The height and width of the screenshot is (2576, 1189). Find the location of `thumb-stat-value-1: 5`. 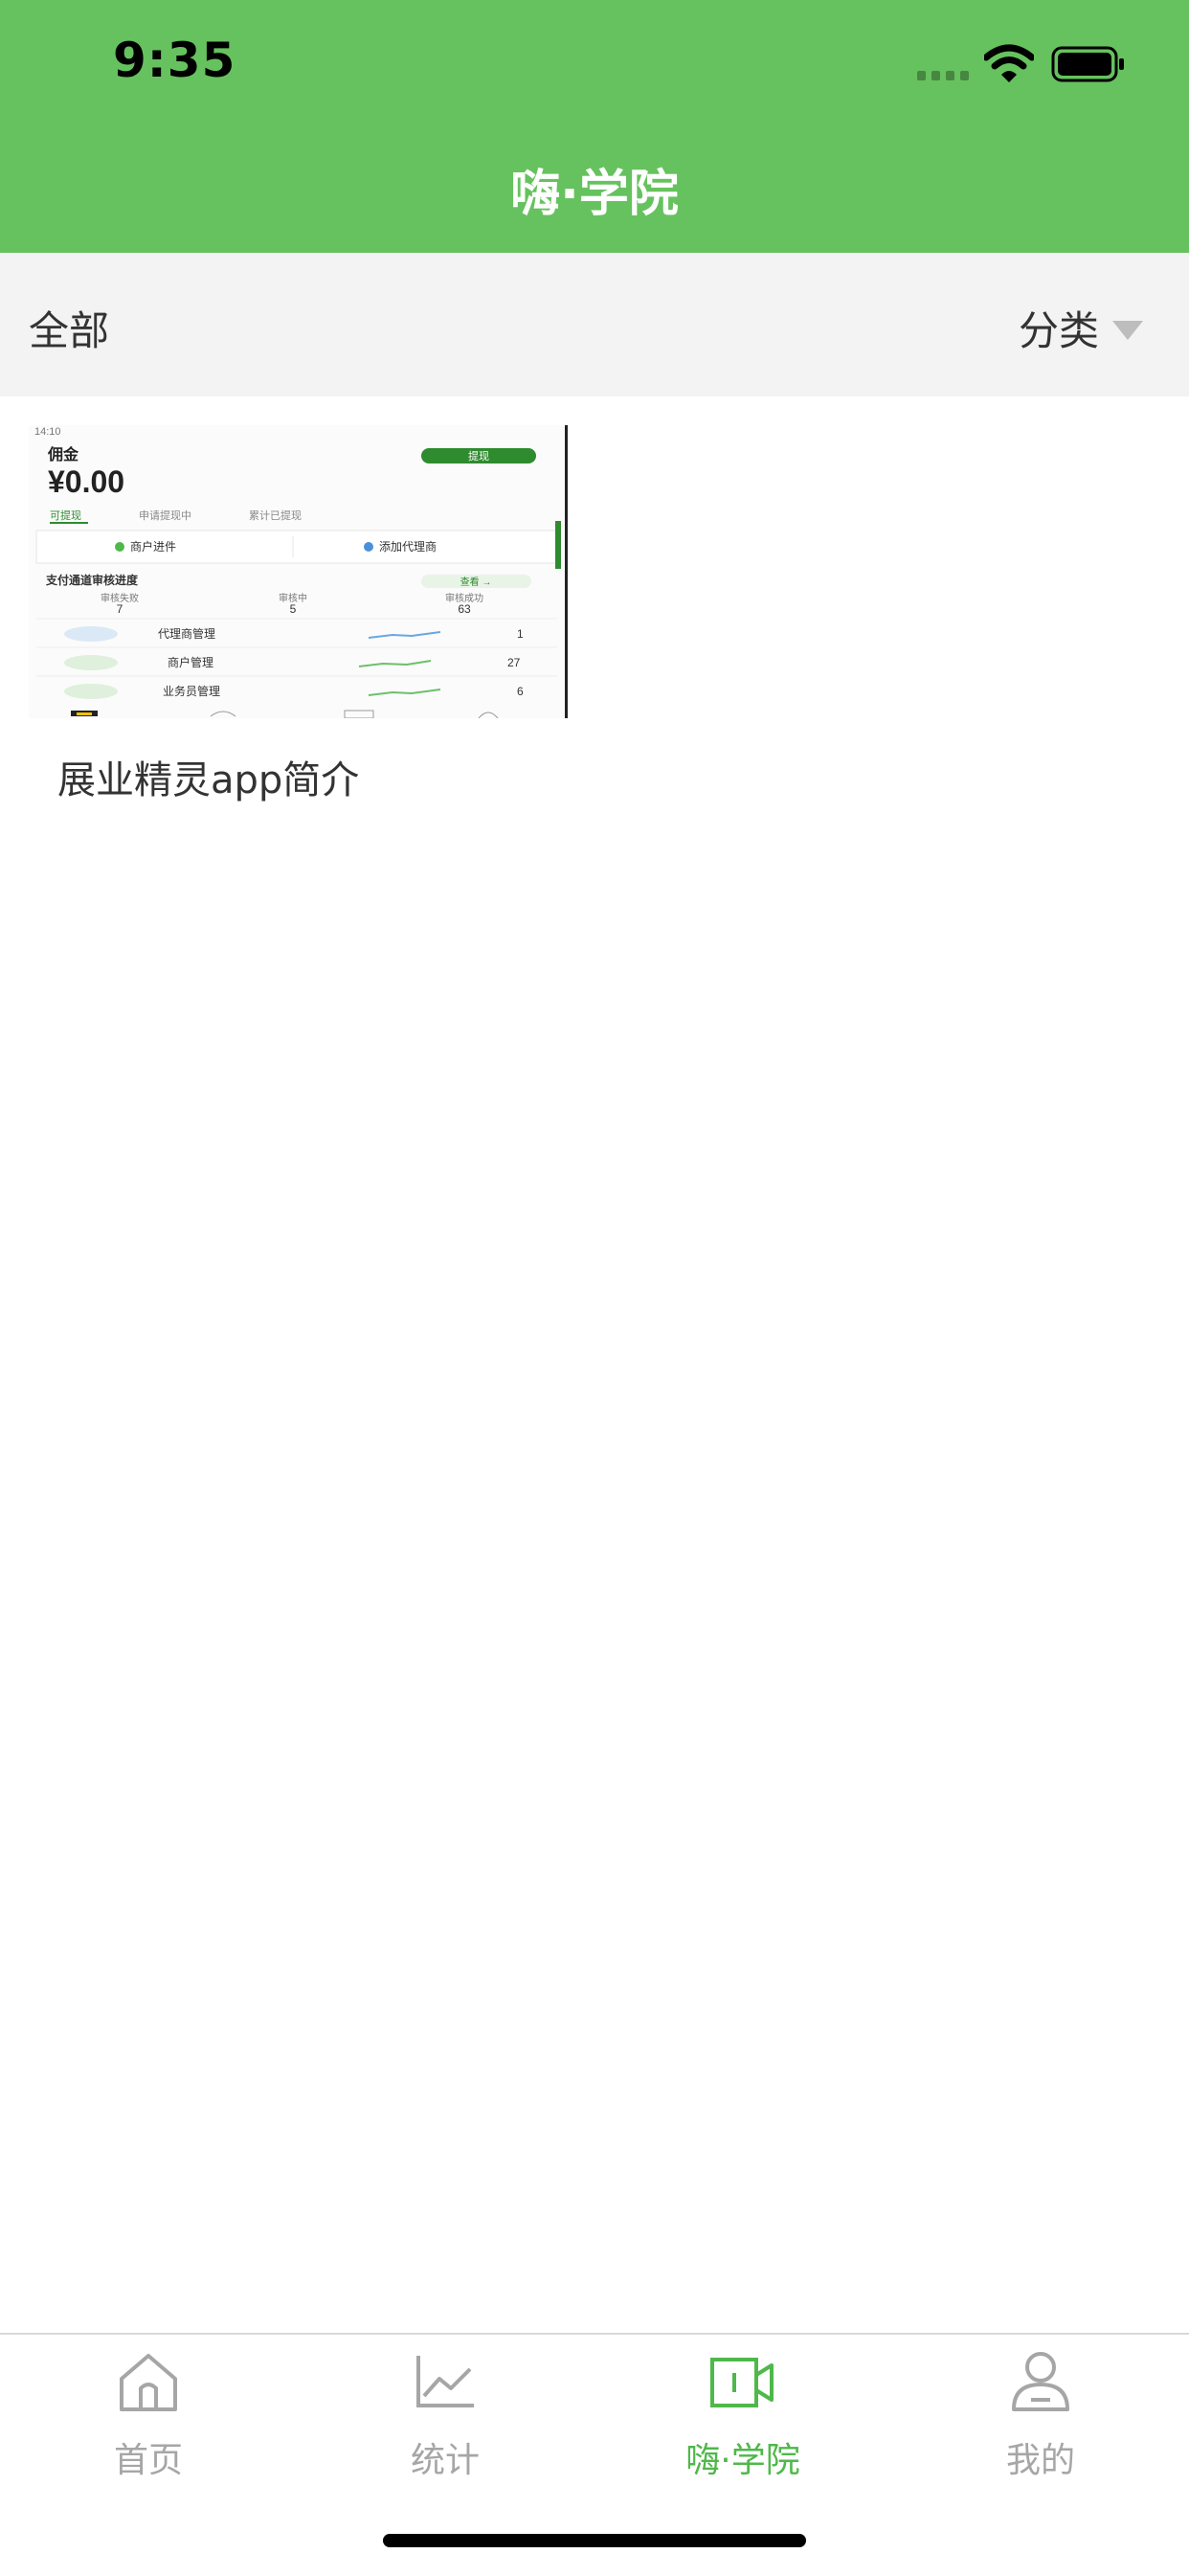

thumb-stat-value-1: 5 is located at coordinates (293, 609).